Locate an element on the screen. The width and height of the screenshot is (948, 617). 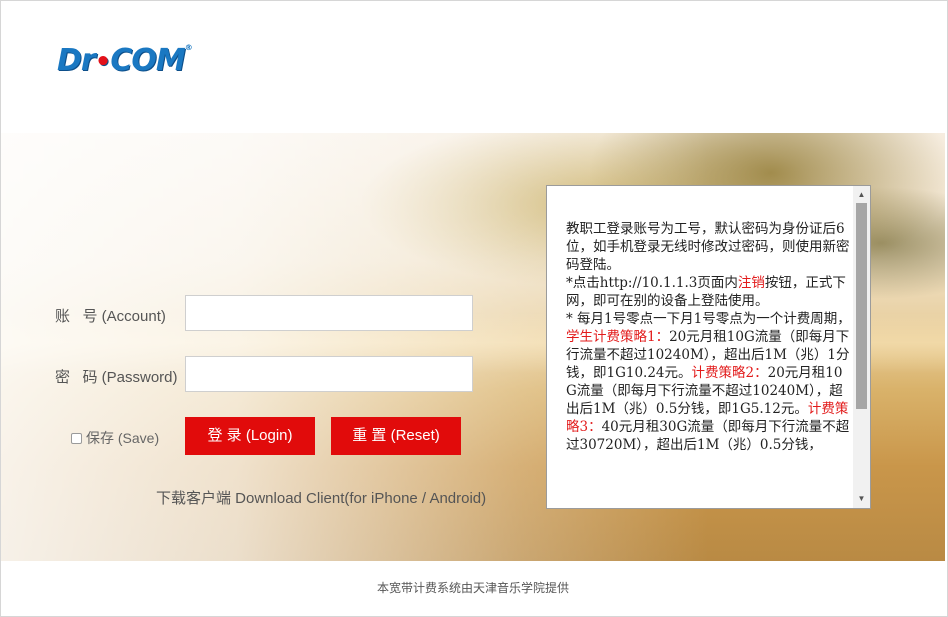
logo-registered: ® is located at coordinates (188, 47).